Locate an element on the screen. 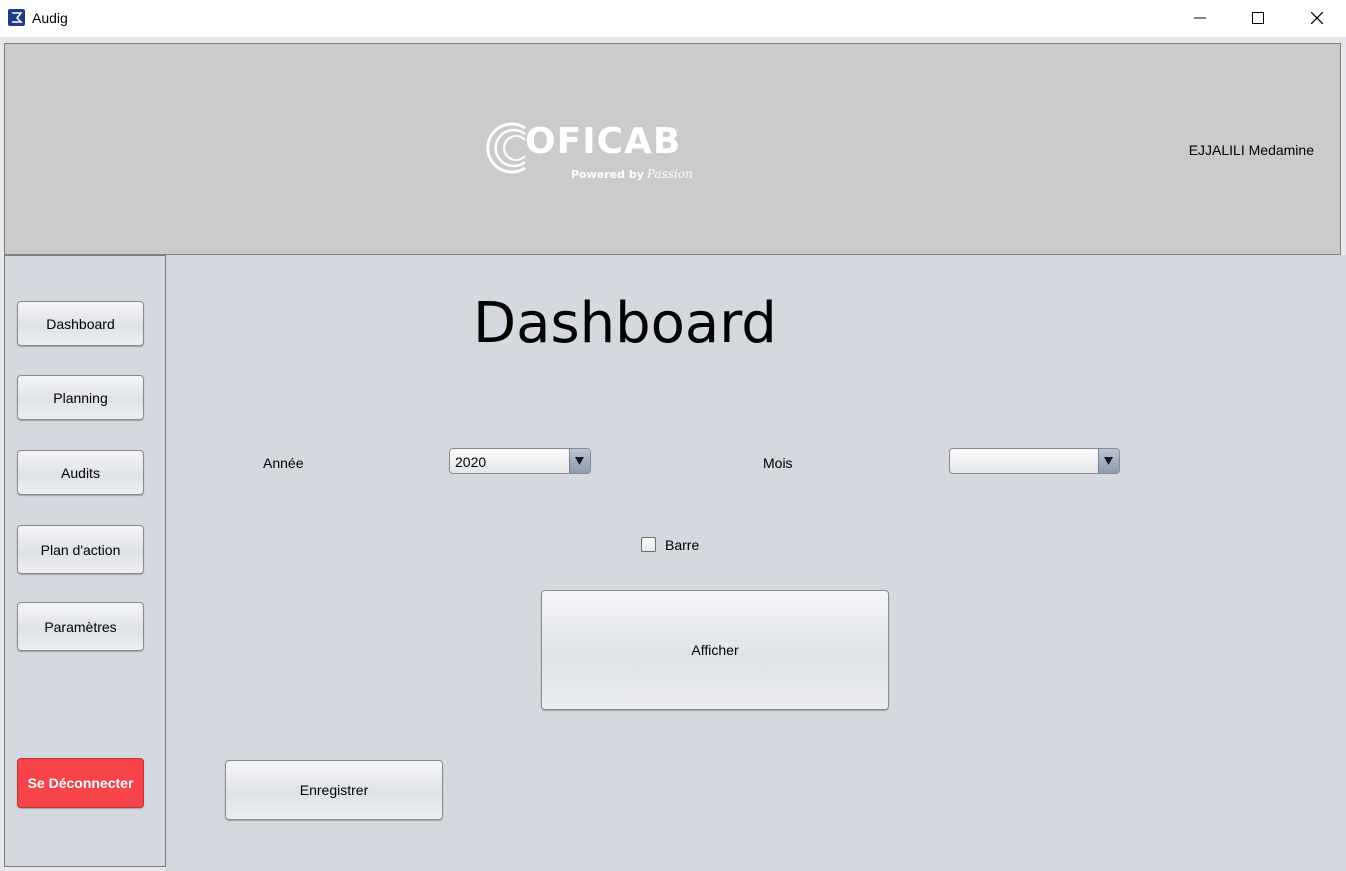 This screenshot has width=1346, height=871. logo-tagline: Powered by Passion is located at coordinates (632, 174).